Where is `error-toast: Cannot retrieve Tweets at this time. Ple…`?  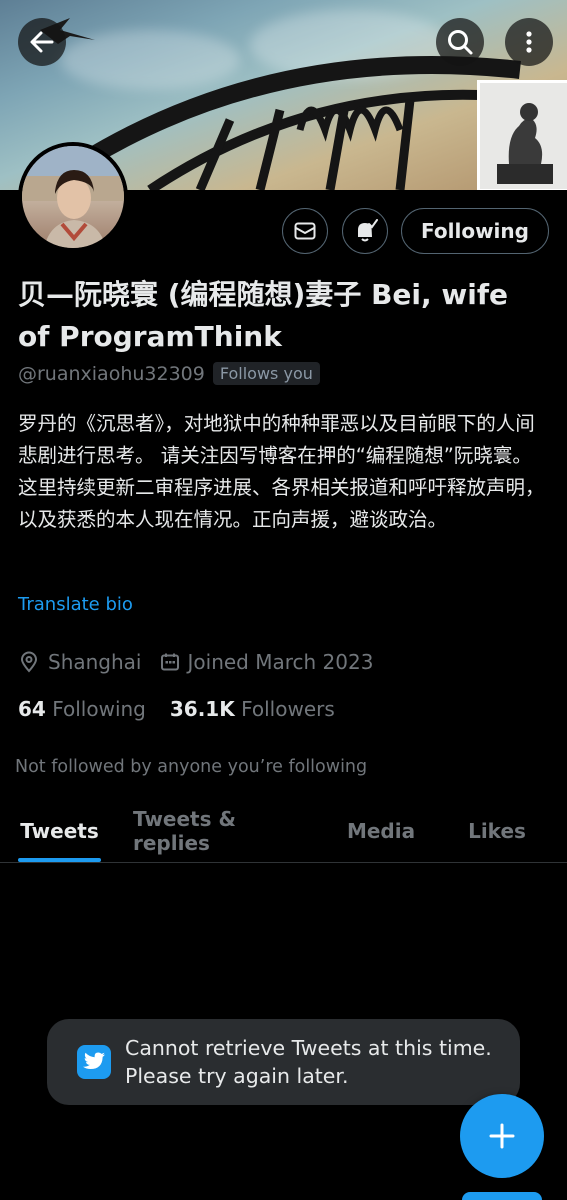
error-toast: Cannot retrieve Tweets at this time. Ple… is located at coordinates (283, 1062).